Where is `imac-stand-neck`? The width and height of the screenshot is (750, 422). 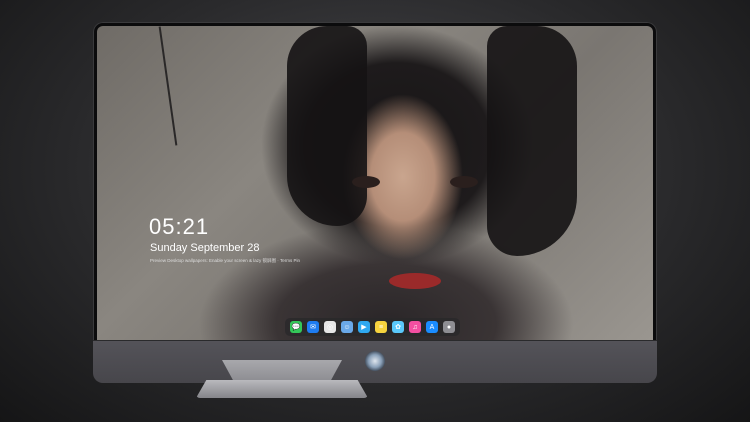 imac-stand-neck is located at coordinates (282, 371).